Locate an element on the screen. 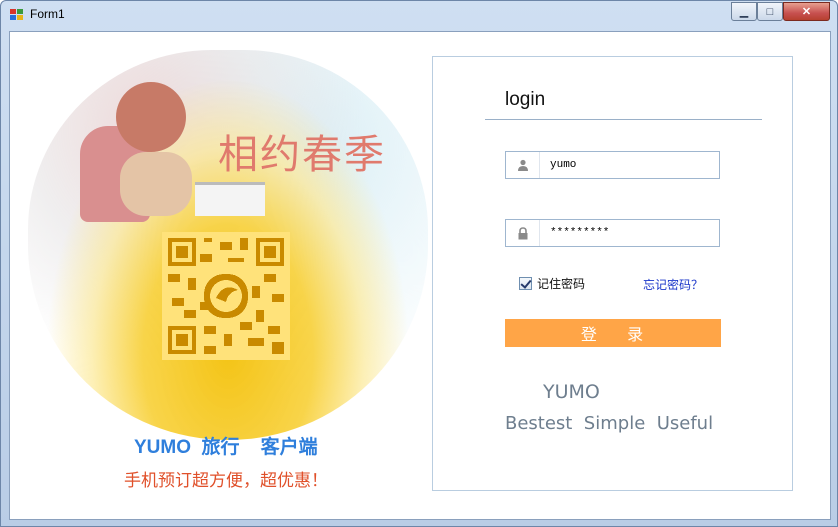 The image size is (838, 527). promo-slogan: 相约春季 is located at coordinates (302, 155).